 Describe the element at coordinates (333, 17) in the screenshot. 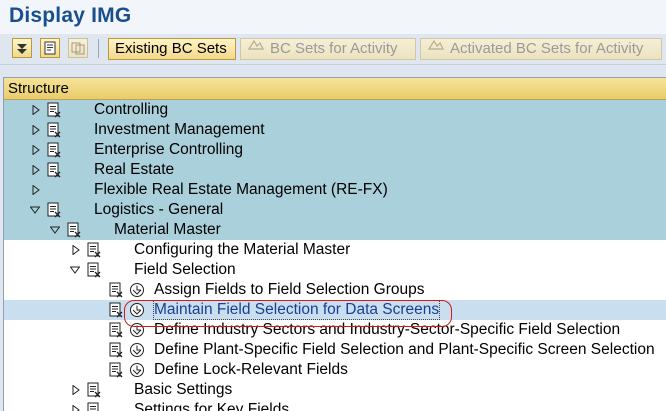

I see `title-bar: Display IMG` at that location.